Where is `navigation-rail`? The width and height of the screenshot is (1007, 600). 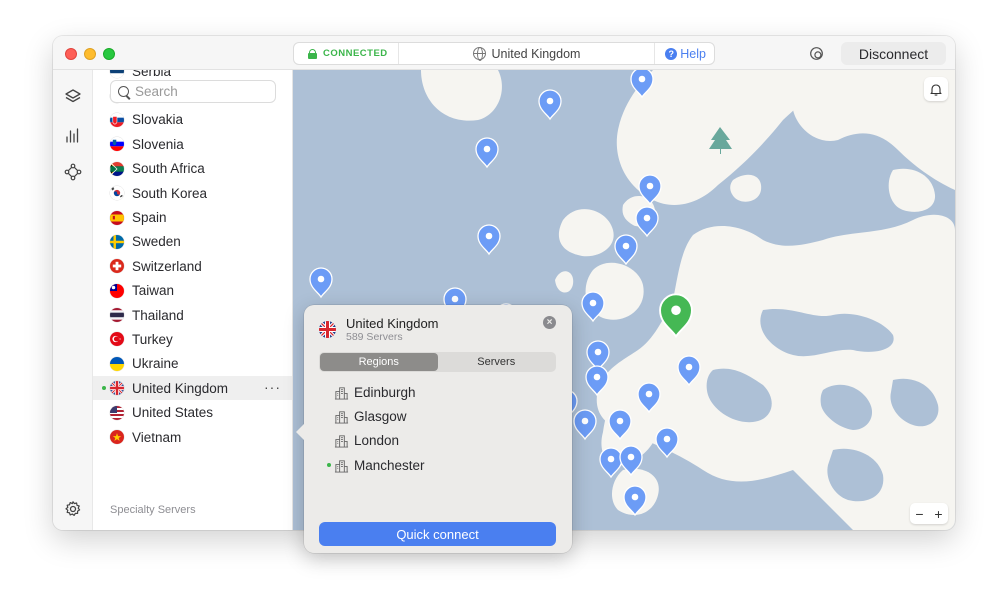 navigation-rail is located at coordinates (73, 300).